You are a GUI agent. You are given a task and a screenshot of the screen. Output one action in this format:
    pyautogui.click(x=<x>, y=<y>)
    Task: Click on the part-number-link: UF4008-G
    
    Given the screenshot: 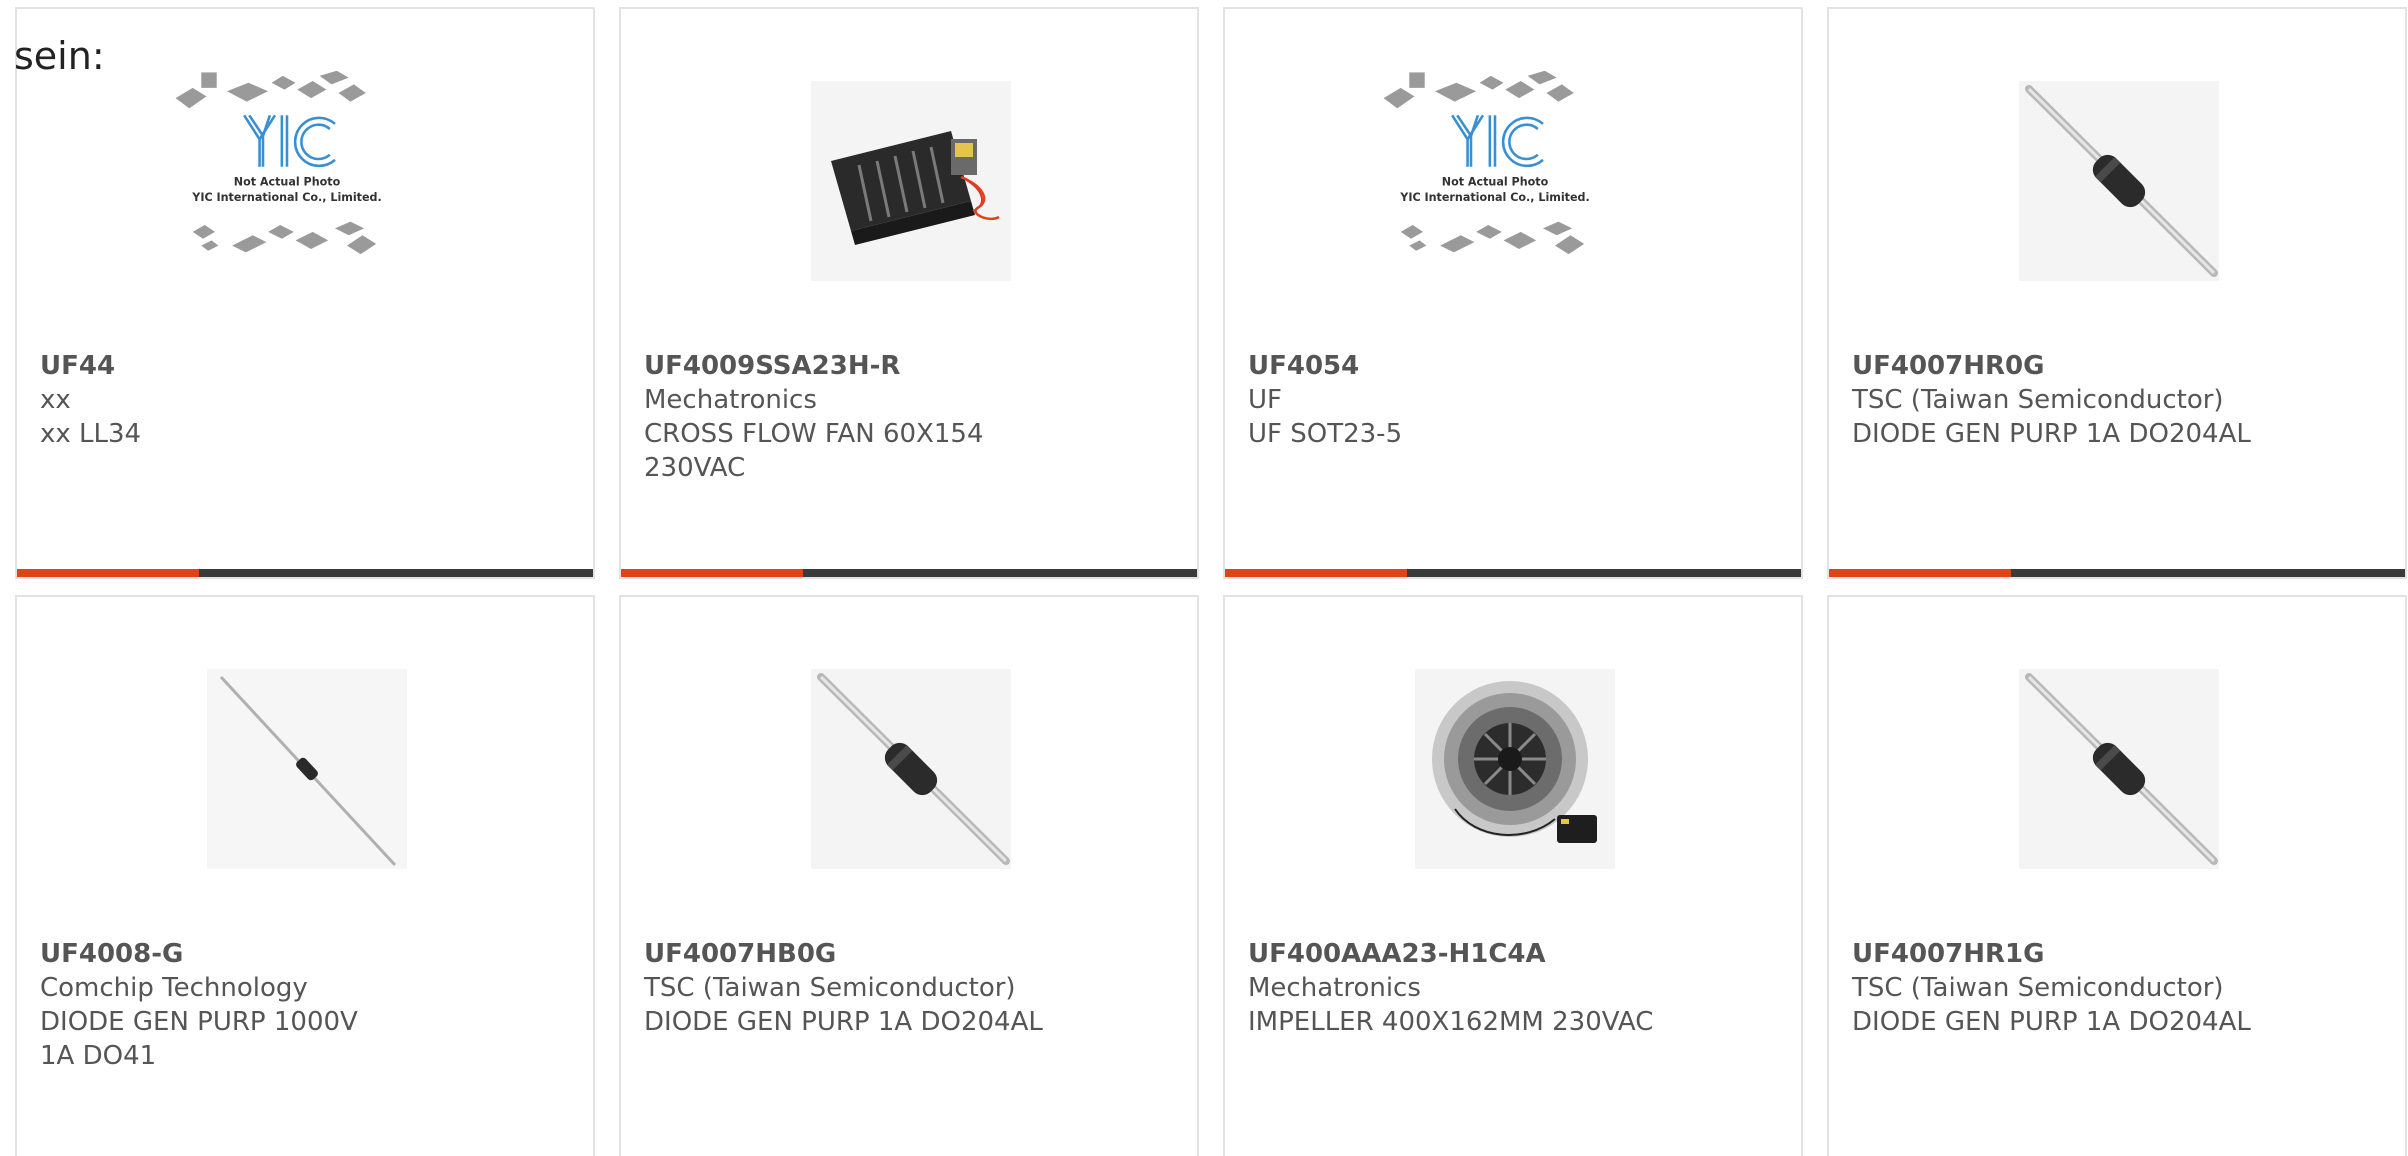 What is the action you would take?
    pyautogui.click(x=300, y=954)
    